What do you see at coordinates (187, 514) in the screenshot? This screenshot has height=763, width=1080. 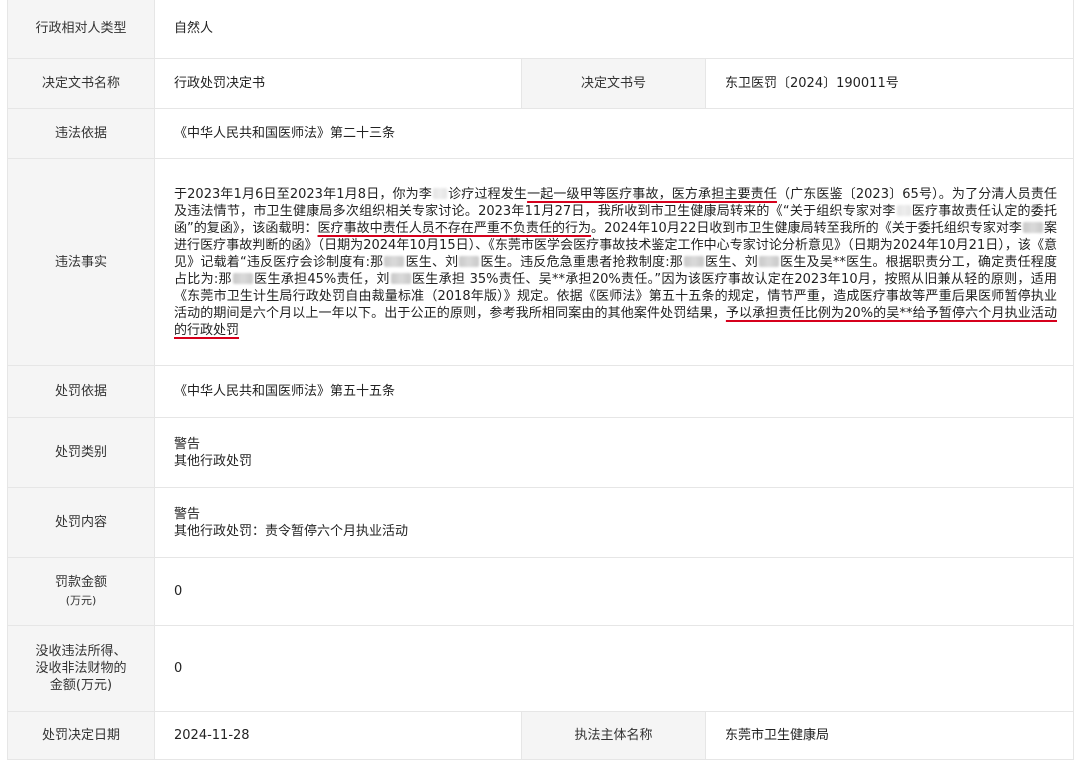 I see `penalty-content-line: 警告` at bounding box center [187, 514].